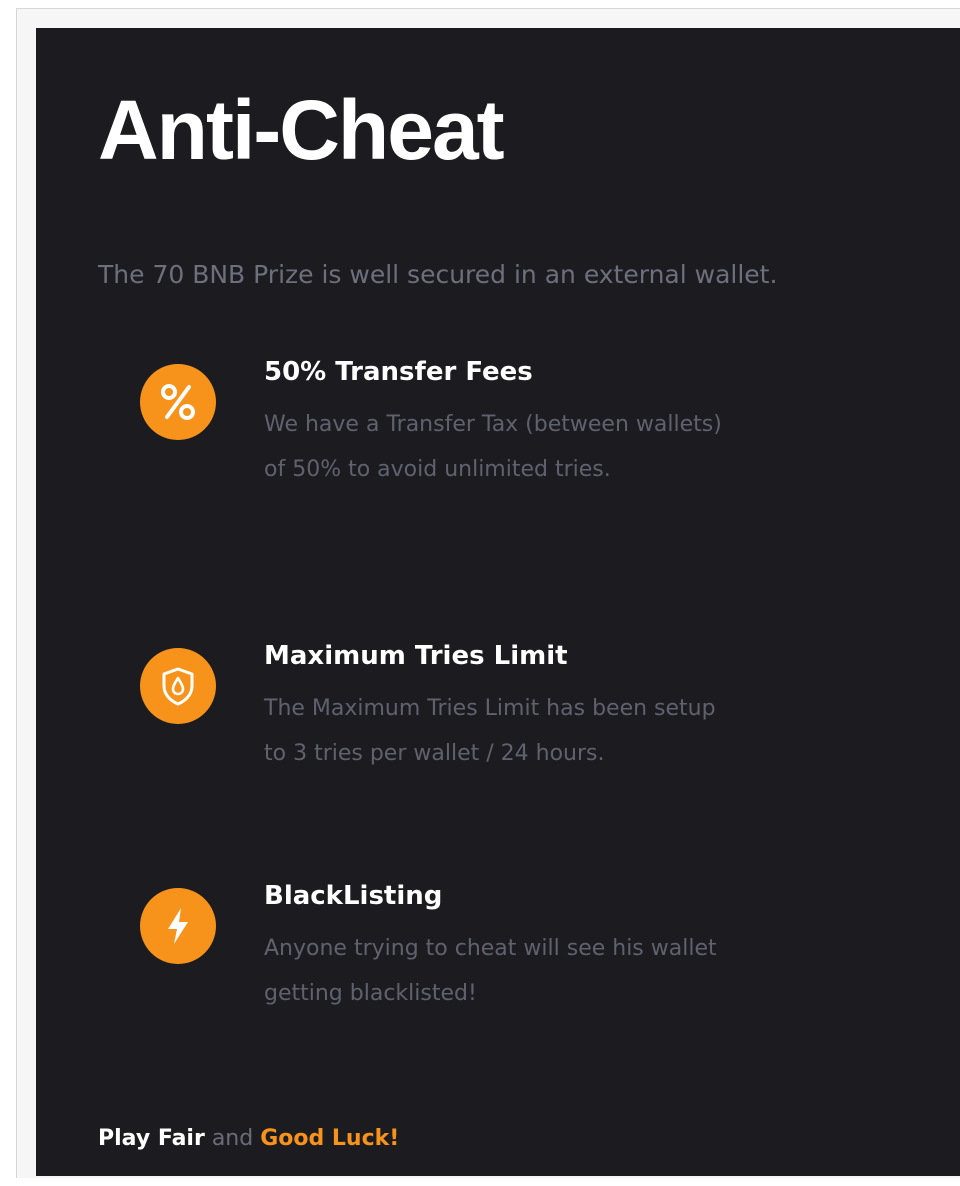 The height and width of the screenshot is (1186, 960). I want to click on feature-heading: Maximum Tries Limit, so click(416, 656).